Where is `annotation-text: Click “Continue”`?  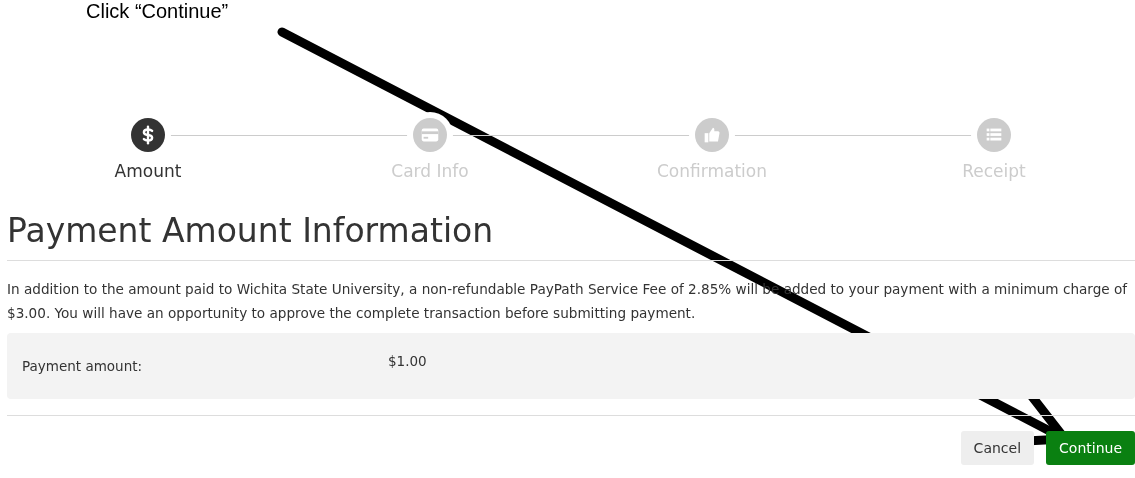 annotation-text: Click “Continue” is located at coordinates (157, 11).